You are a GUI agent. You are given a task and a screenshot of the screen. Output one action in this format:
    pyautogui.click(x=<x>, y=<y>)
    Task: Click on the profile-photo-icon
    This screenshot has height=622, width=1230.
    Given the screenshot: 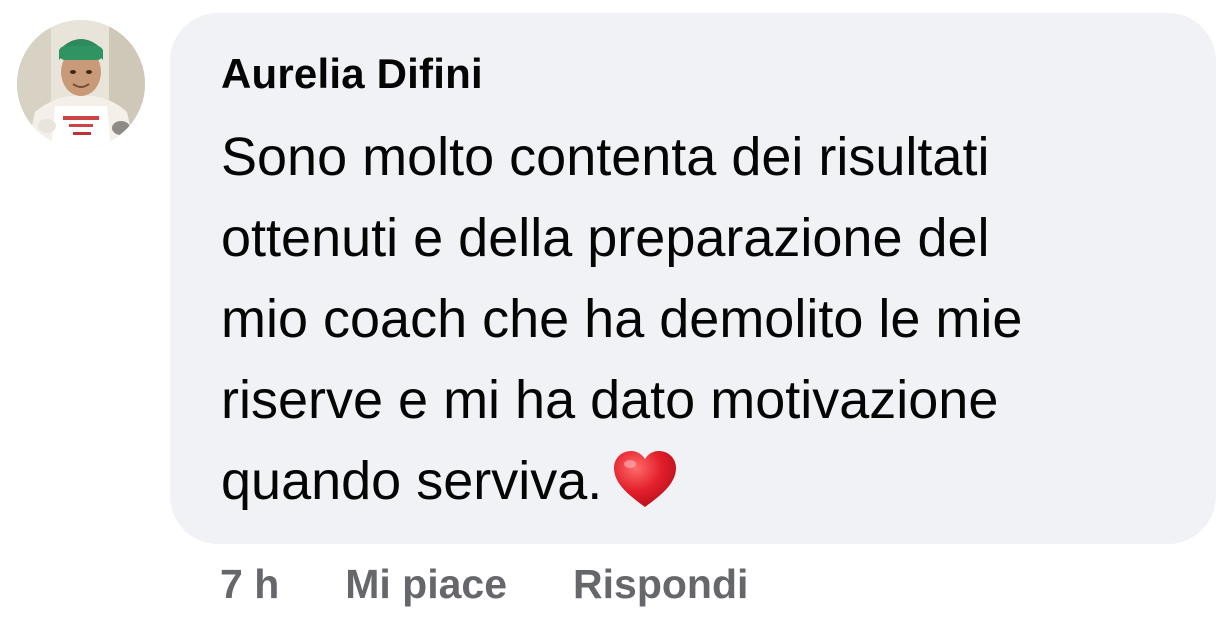 What is the action you would take?
    pyautogui.click(x=81, y=84)
    